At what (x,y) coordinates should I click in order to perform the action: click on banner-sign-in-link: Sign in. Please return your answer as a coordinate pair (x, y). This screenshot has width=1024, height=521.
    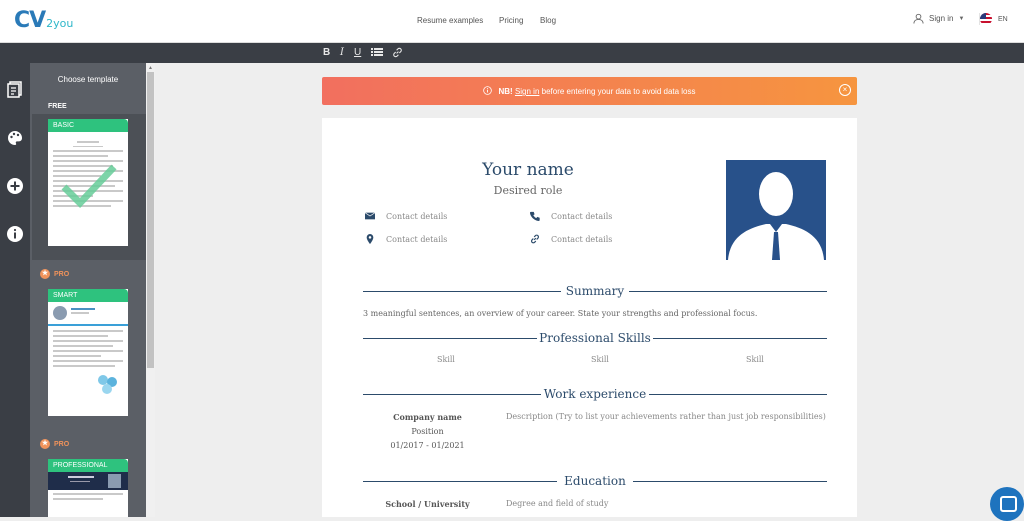
    Looking at the image, I should click on (527, 91).